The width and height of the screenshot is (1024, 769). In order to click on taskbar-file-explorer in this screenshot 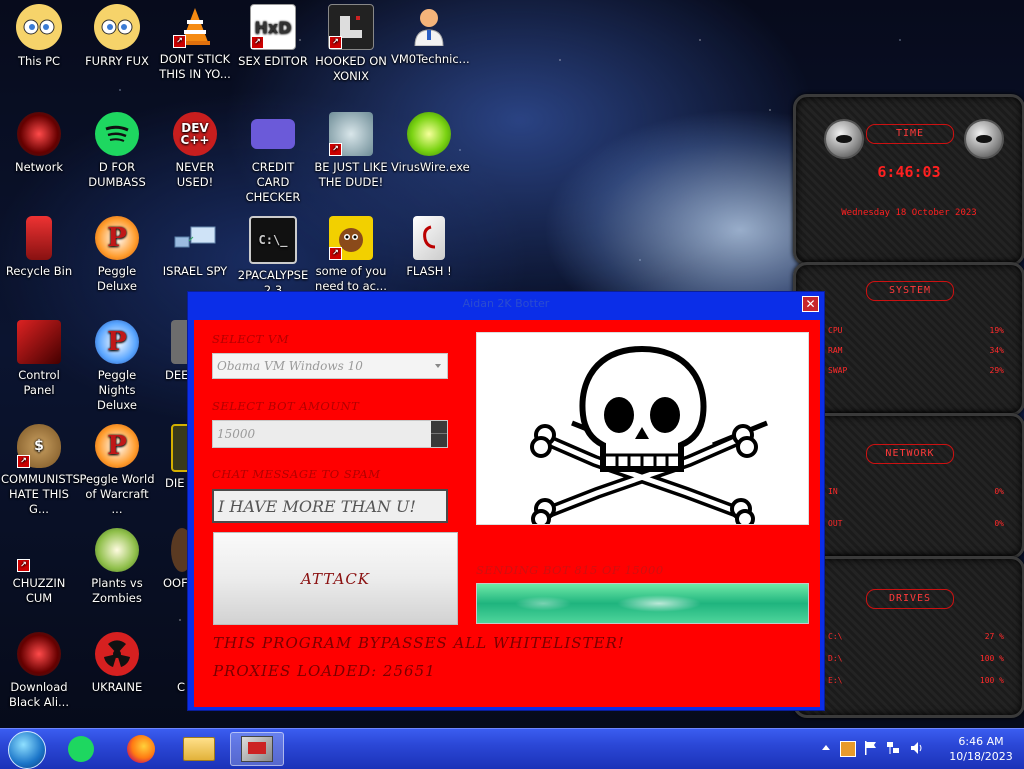, I will do `click(199, 749)`.